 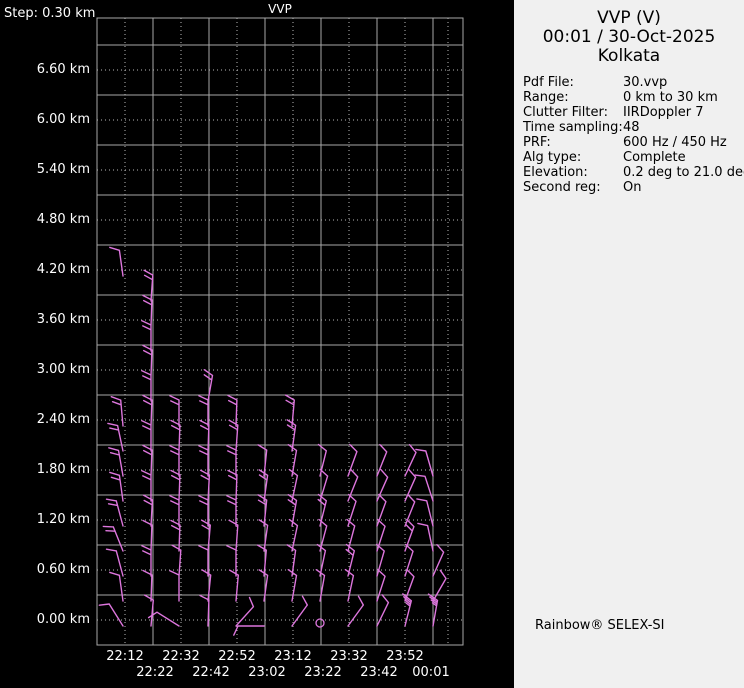 I want to click on wind-barb-column-23:12, so click(x=296, y=510).